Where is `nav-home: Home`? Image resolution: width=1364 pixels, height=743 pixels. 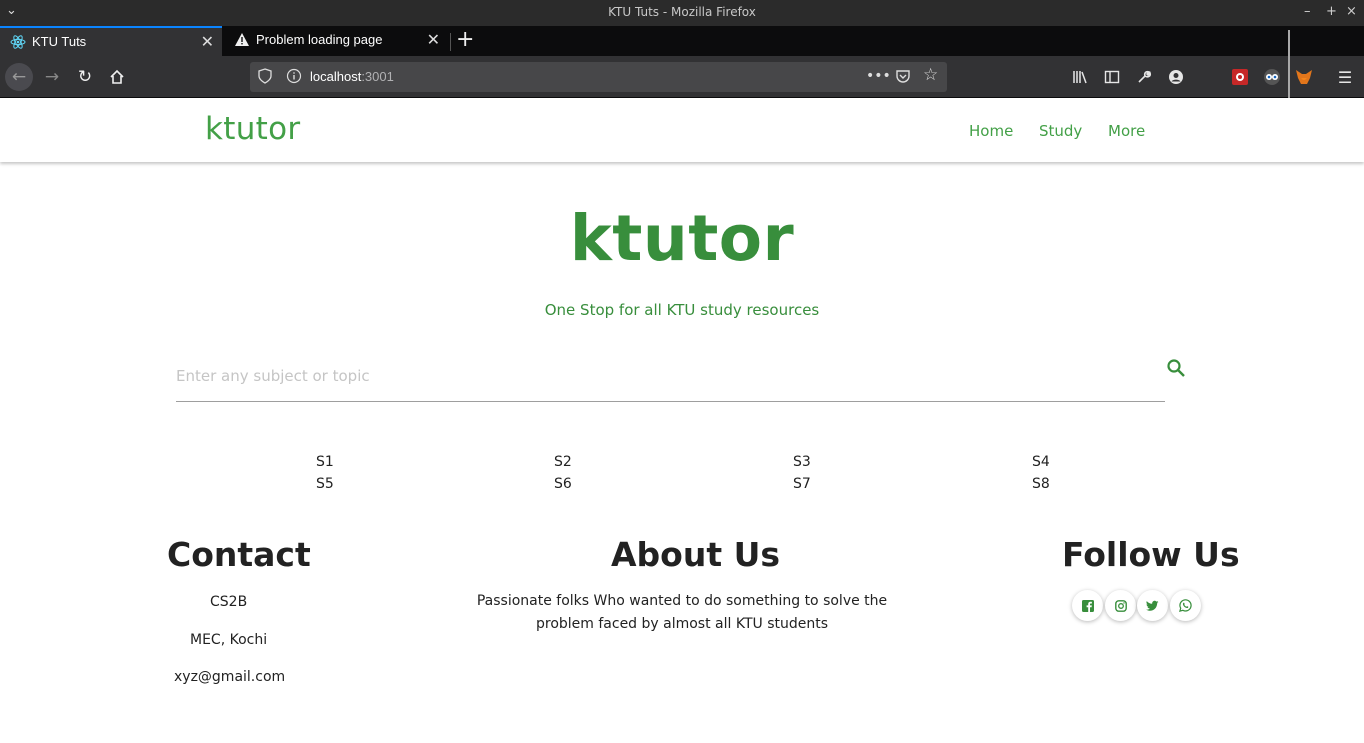
nav-home: Home is located at coordinates (991, 131).